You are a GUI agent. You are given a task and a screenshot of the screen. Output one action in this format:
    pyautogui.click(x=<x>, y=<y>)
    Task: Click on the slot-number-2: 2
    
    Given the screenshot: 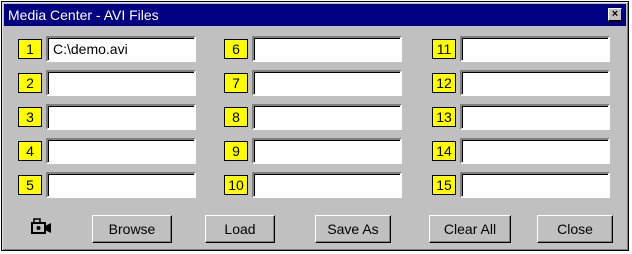 What is the action you would take?
    pyautogui.click(x=30, y=83)
    